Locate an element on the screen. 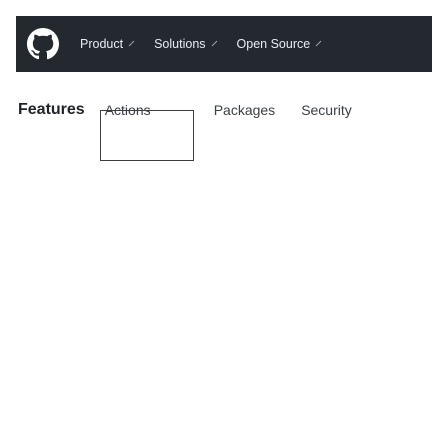 The height and width of the screenshot is (448, 448). global-header: Product Solutions Open Source is located at coordinates (224, 44).